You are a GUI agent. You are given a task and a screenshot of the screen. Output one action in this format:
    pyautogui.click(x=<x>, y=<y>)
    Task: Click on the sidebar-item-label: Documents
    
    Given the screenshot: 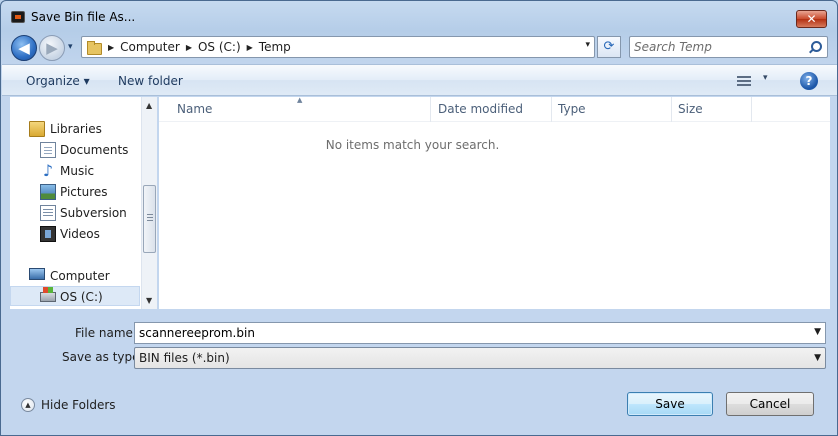 What is the action you would take?
    pyautogui.click(x=94, y=150)
    